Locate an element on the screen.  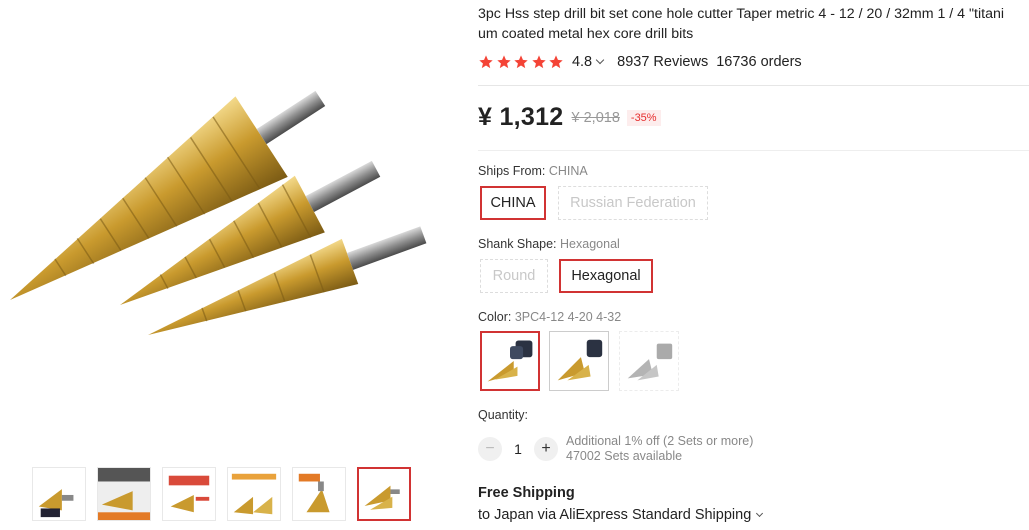
quantity-label: Quantity: is located at coordinates (503, 415).